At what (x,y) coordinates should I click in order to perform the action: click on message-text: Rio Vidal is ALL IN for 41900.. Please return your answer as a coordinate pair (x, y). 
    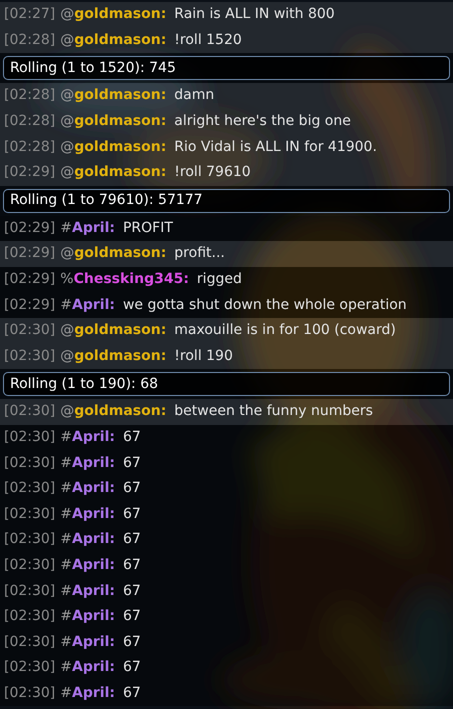
    Looking at the image, I should click on (275, 147).